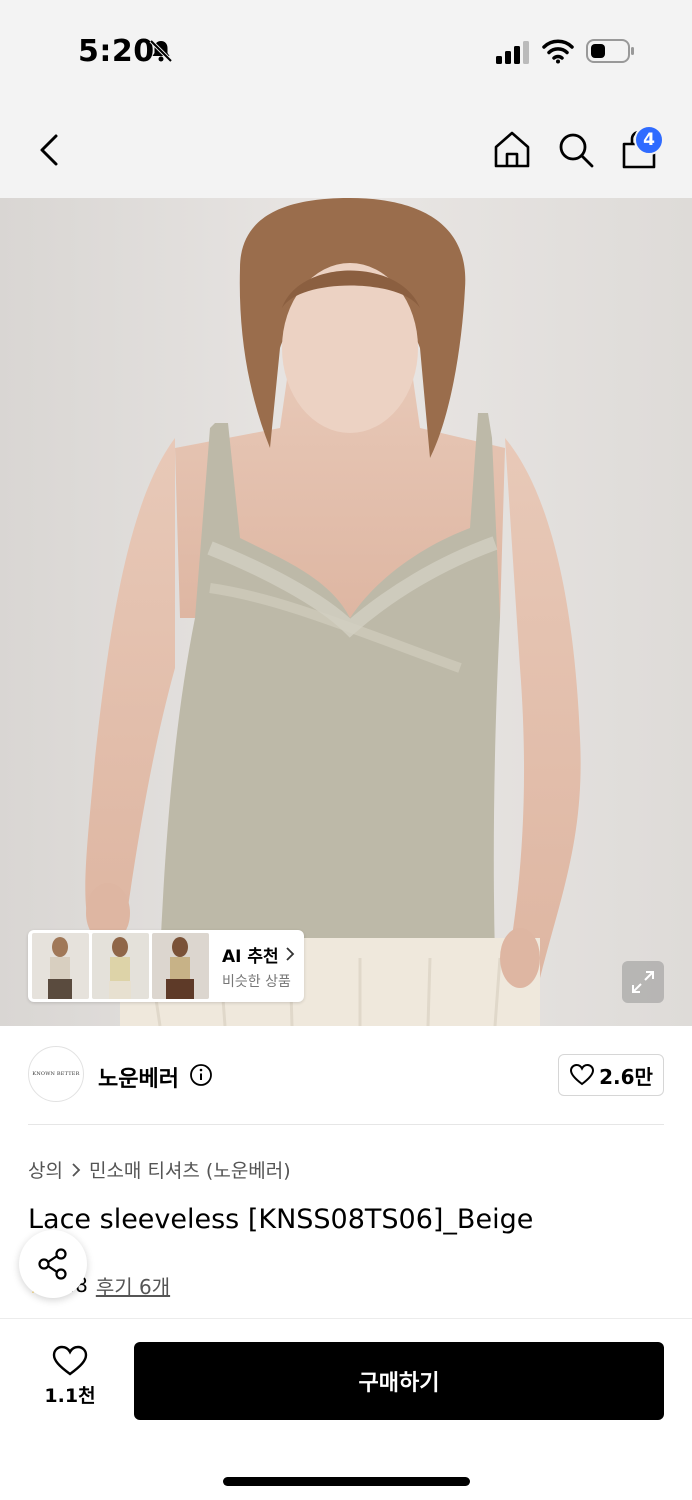 Image resolution: width=692 pixels, height=1500 pixels. What do you see at coordinates (138, 1077) in the screenshot?
I see `brand-name: 노운베러` at bounding box center [138, 1077].